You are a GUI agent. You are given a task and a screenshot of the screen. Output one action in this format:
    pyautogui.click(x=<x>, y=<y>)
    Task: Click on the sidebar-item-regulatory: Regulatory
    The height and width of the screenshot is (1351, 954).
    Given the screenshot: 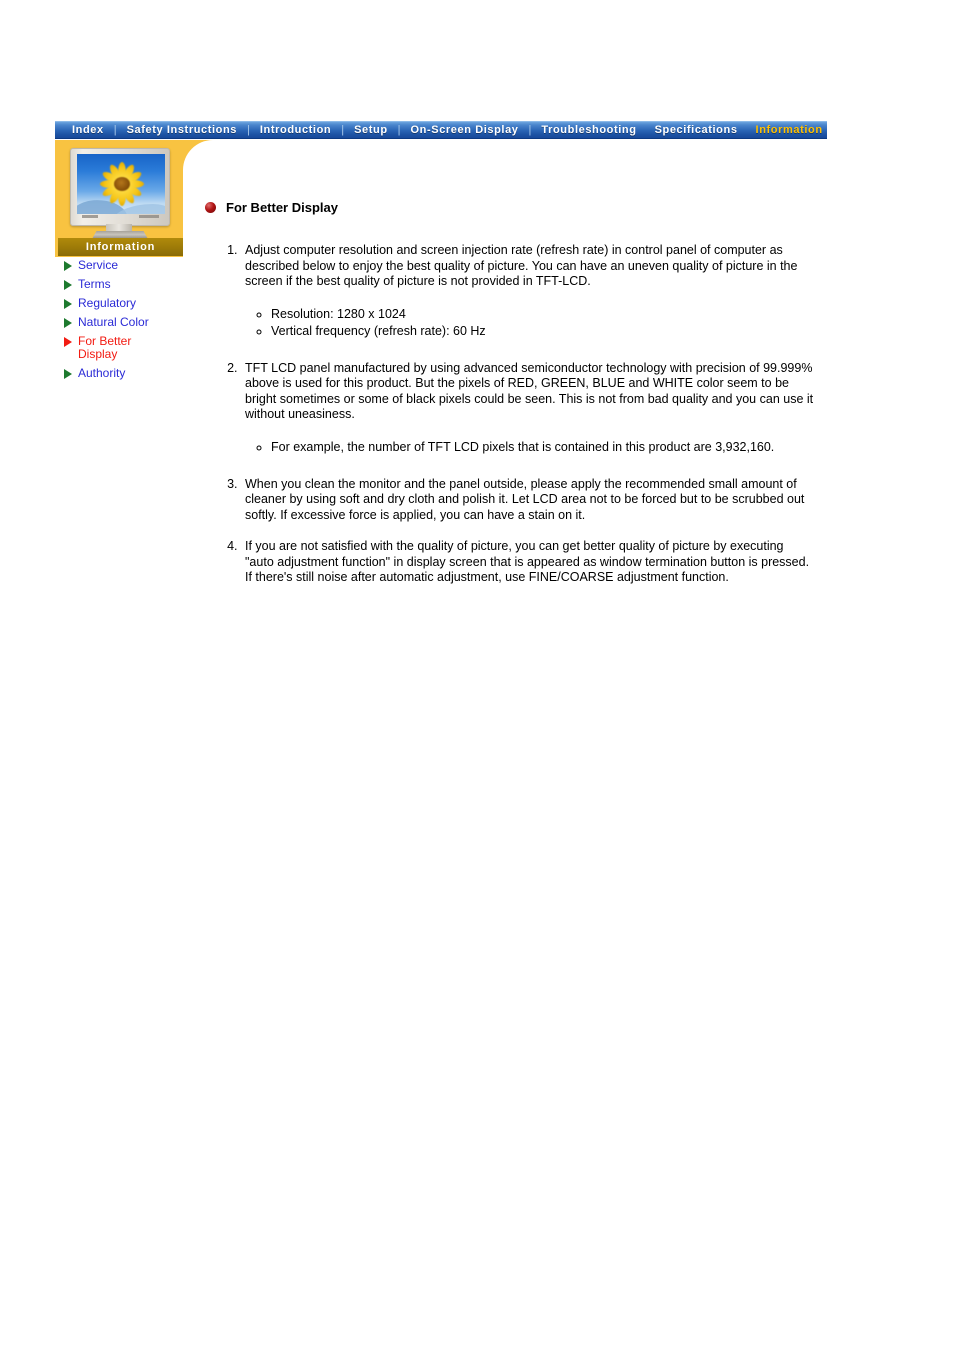 What is the action you would take?
    pyautogui.click(x=129, y=303)
    